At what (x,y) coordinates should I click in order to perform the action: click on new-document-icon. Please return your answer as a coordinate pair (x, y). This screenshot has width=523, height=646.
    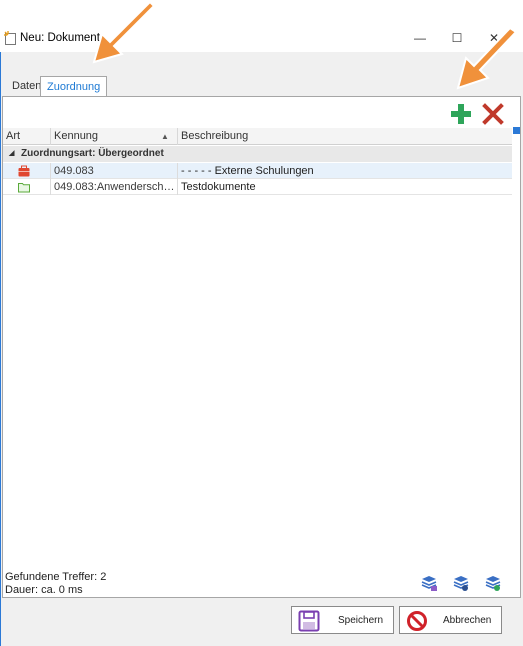
    Looking at the image, I should click on (10, 38).